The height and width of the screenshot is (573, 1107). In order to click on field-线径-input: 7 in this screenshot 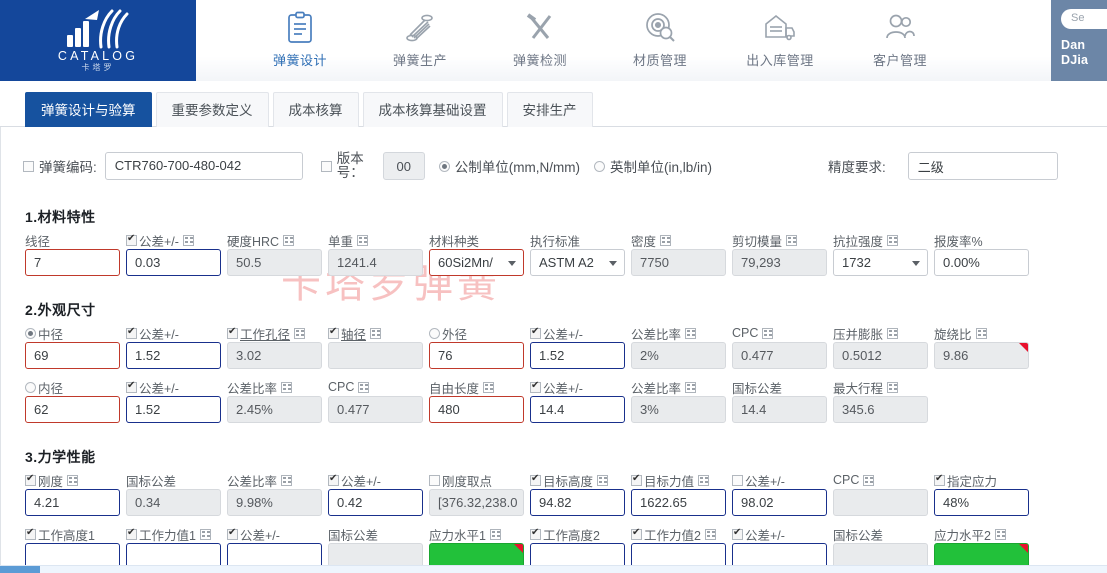, I will do `click(72, 262)`.